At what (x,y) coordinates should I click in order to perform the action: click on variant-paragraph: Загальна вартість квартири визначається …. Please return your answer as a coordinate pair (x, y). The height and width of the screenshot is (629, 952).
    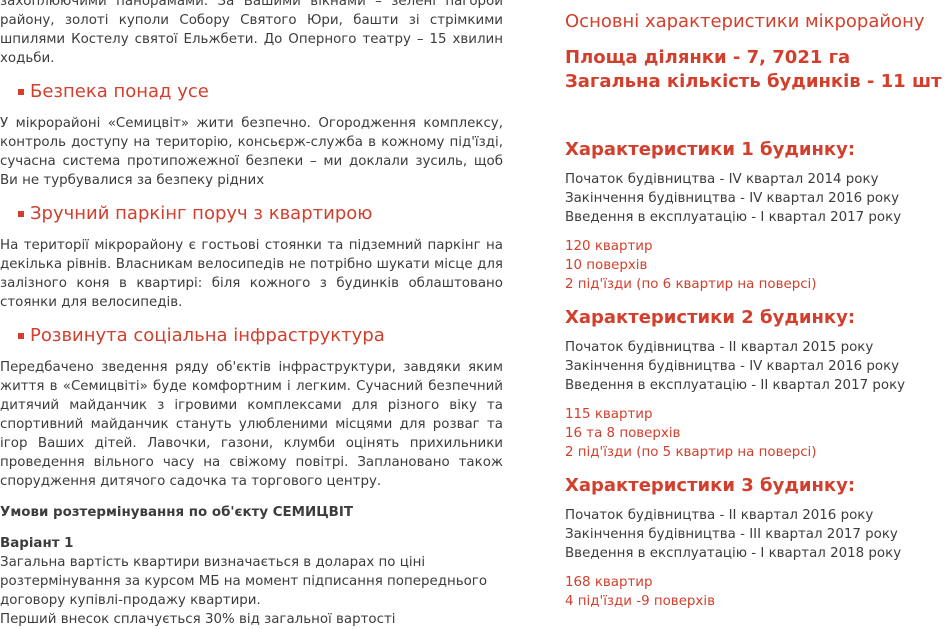
    Looking at the image, I should click on (244, 581).